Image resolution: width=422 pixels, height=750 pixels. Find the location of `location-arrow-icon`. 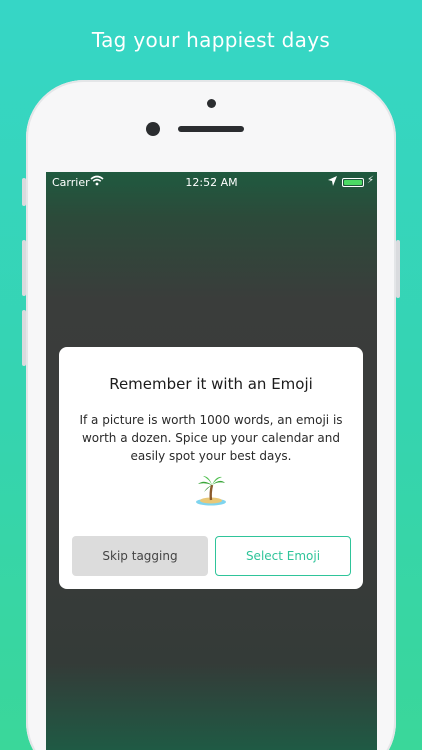

location-arrow-icon is located at coordinates (332, 182).